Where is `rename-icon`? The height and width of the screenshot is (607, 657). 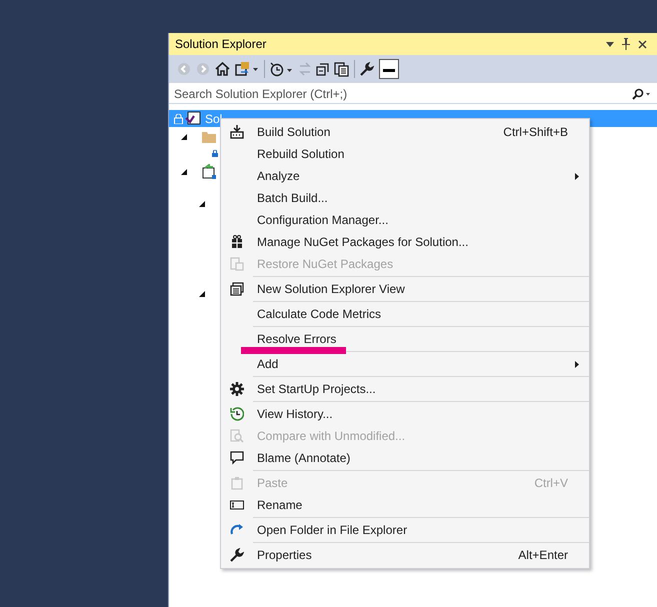 rename-icon is located at coordinates (237, 505).